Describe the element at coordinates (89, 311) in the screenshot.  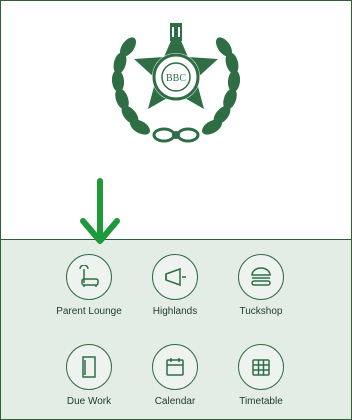
I see `menu-item-label: Parent Lounge` at that location.